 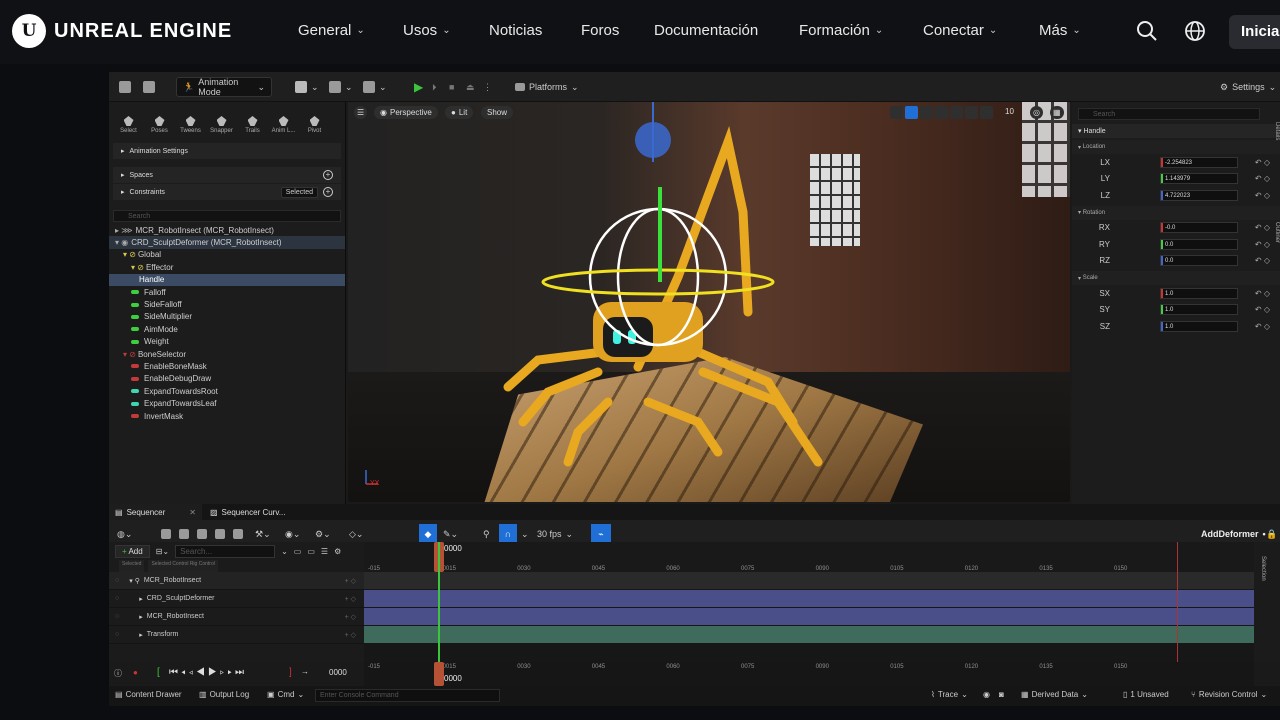 I want to click on save-icon, so click(x=125, y=87).